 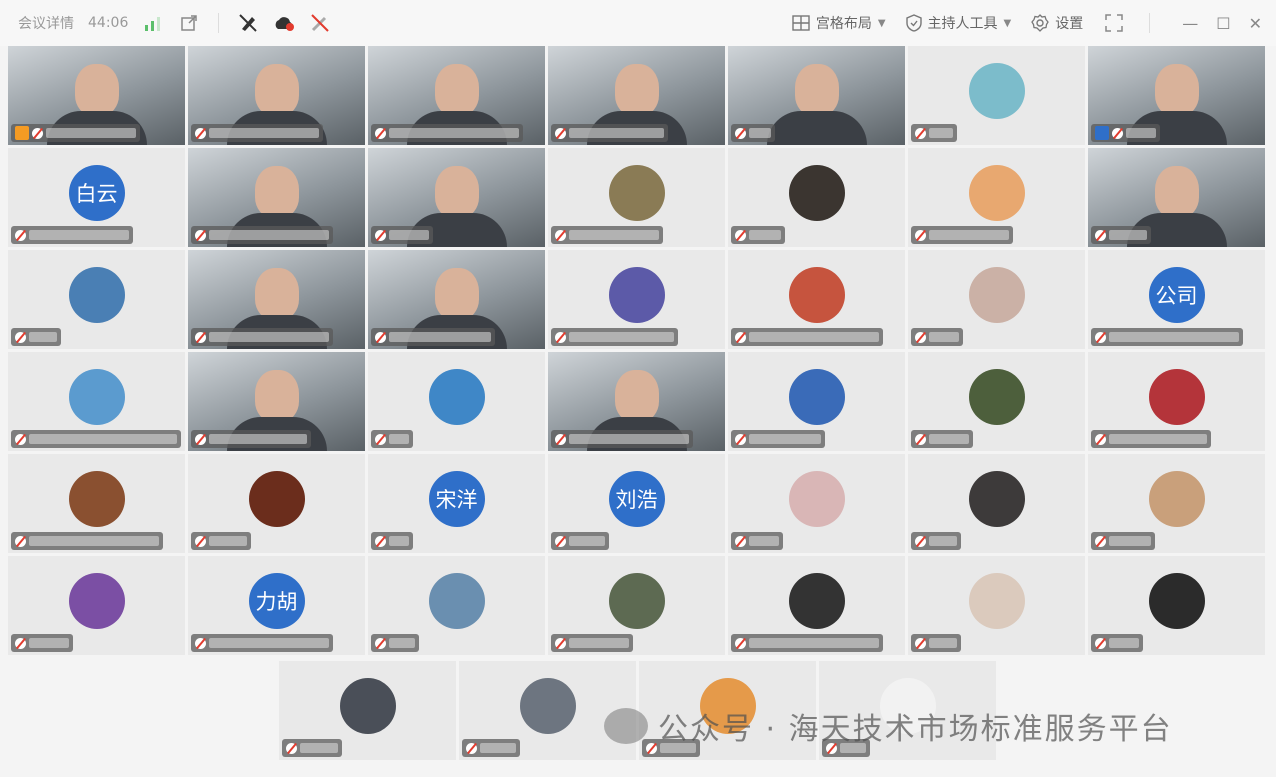 I want to click on host-tools-label: 主持人工具, so click(x=962, y=24).